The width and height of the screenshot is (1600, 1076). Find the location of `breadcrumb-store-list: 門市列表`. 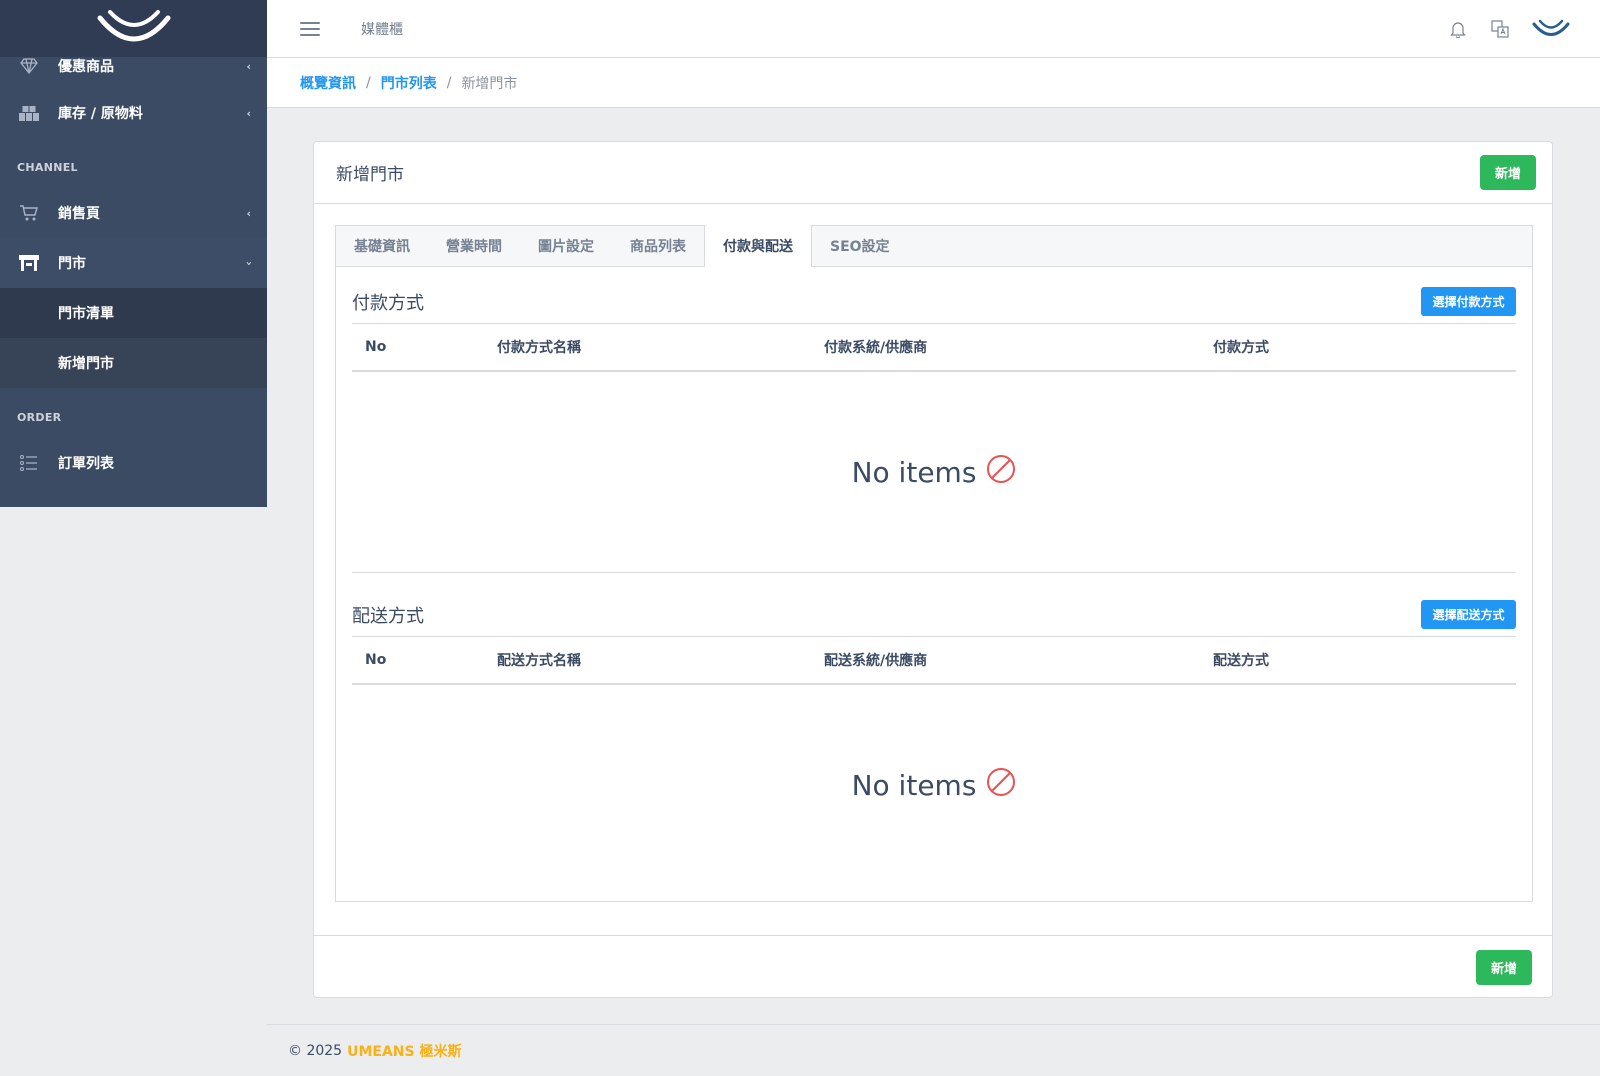

breadcrumb-store-list: 門市列表 is located at coordinates (409, 83).